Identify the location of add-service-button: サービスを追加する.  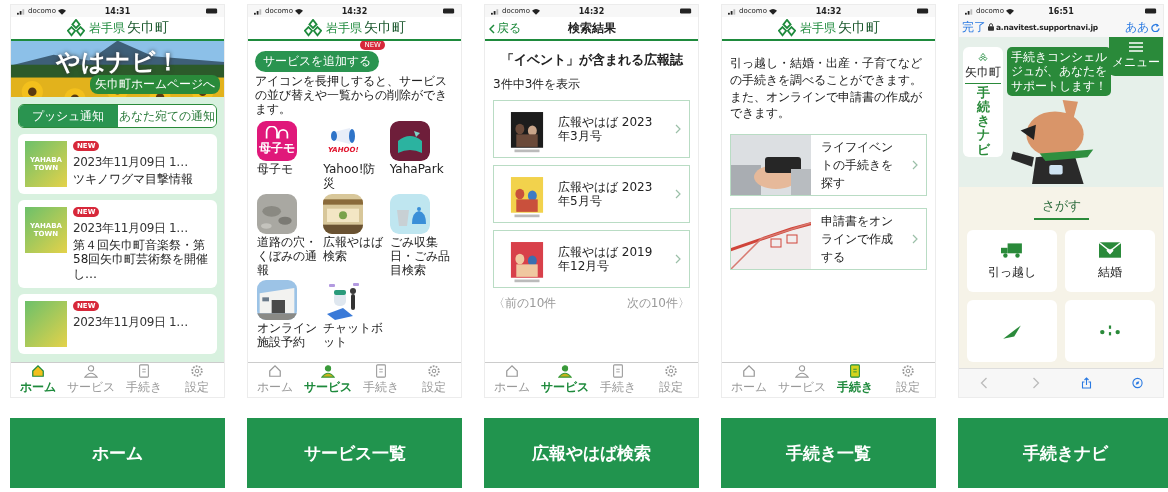
(317, 61).